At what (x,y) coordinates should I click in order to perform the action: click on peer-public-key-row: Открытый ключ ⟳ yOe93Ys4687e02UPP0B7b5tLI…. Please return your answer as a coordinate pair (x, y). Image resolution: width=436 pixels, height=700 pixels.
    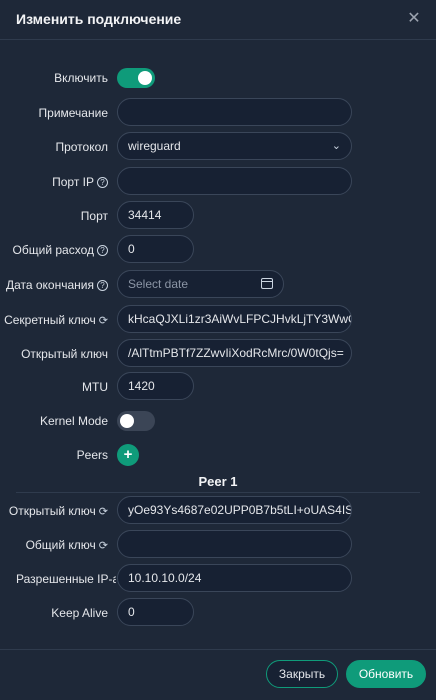
    Looking at the image, I should click on (218, 511).